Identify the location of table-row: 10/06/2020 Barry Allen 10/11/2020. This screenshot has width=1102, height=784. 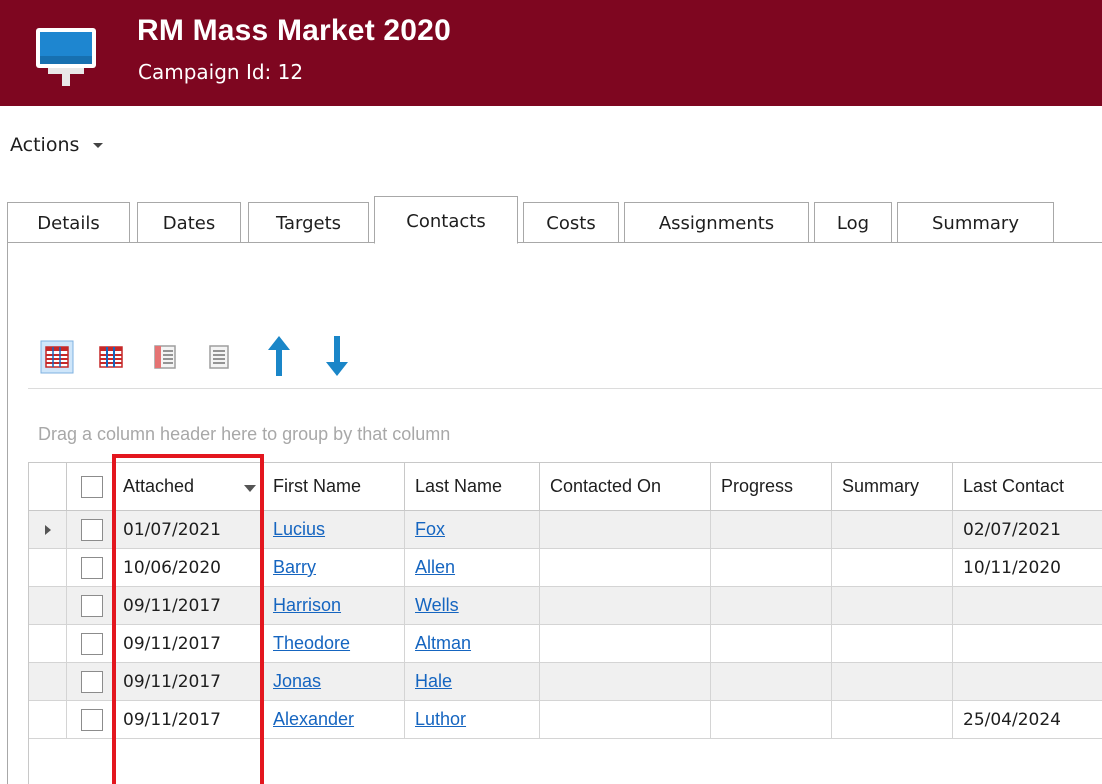
(565, 568).